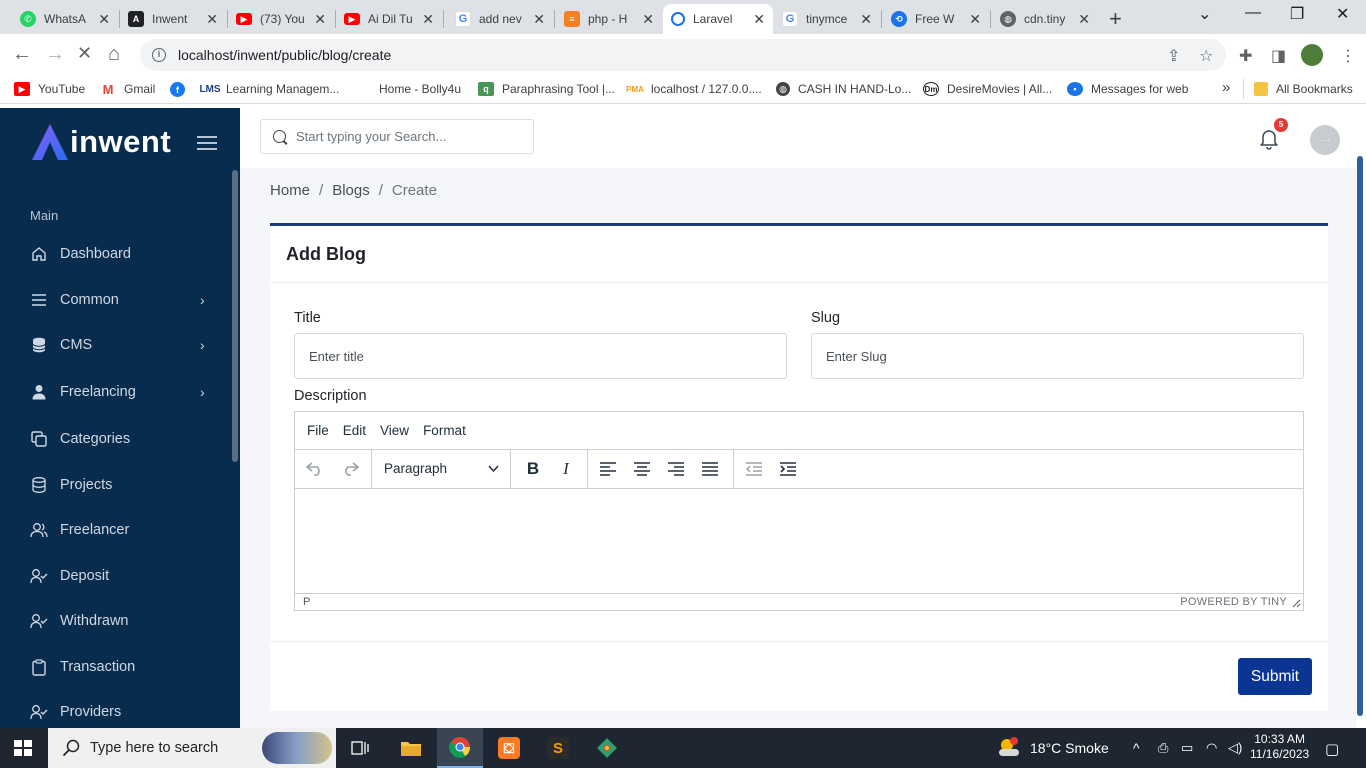 Image resolution: width=1366 pixels, height=768 pixels. Describe the element at coordinates (116, 392) in the screenshot. I see `sidebar-item-freelancing: Freelancing ›` at that location.